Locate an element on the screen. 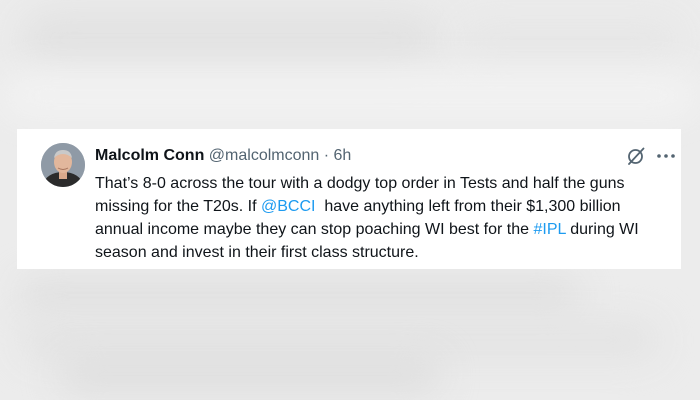 The height and width of the screenshot is (400, 700). author-handle: @malcolmconn is located at coordinates (264, 155).